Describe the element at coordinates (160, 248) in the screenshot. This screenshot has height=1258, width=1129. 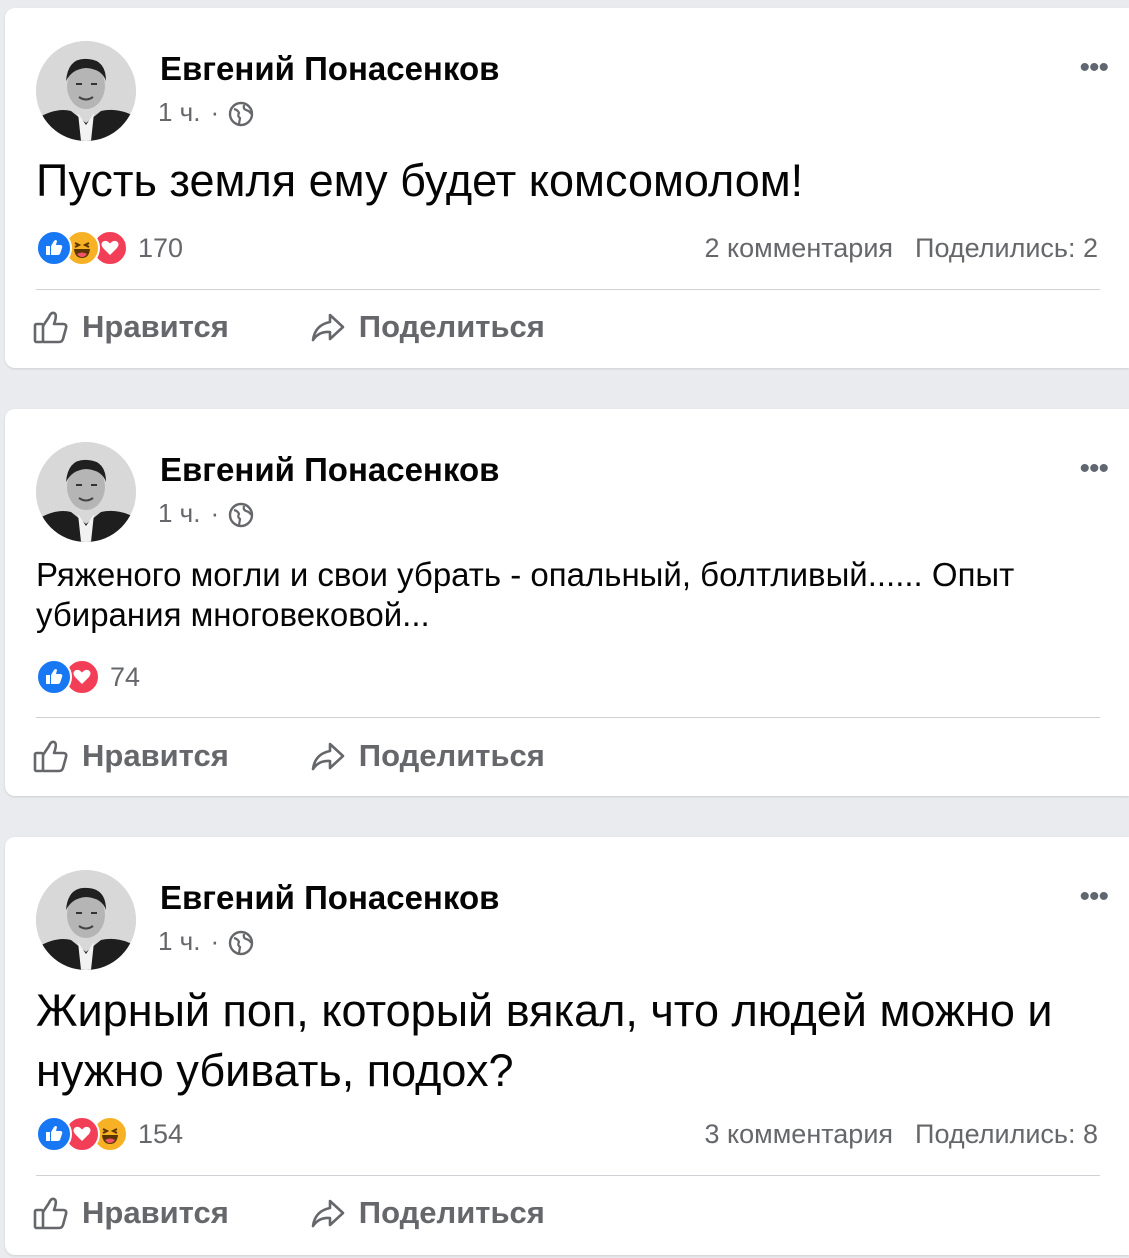
I see `reaction-count: 170` at that location.